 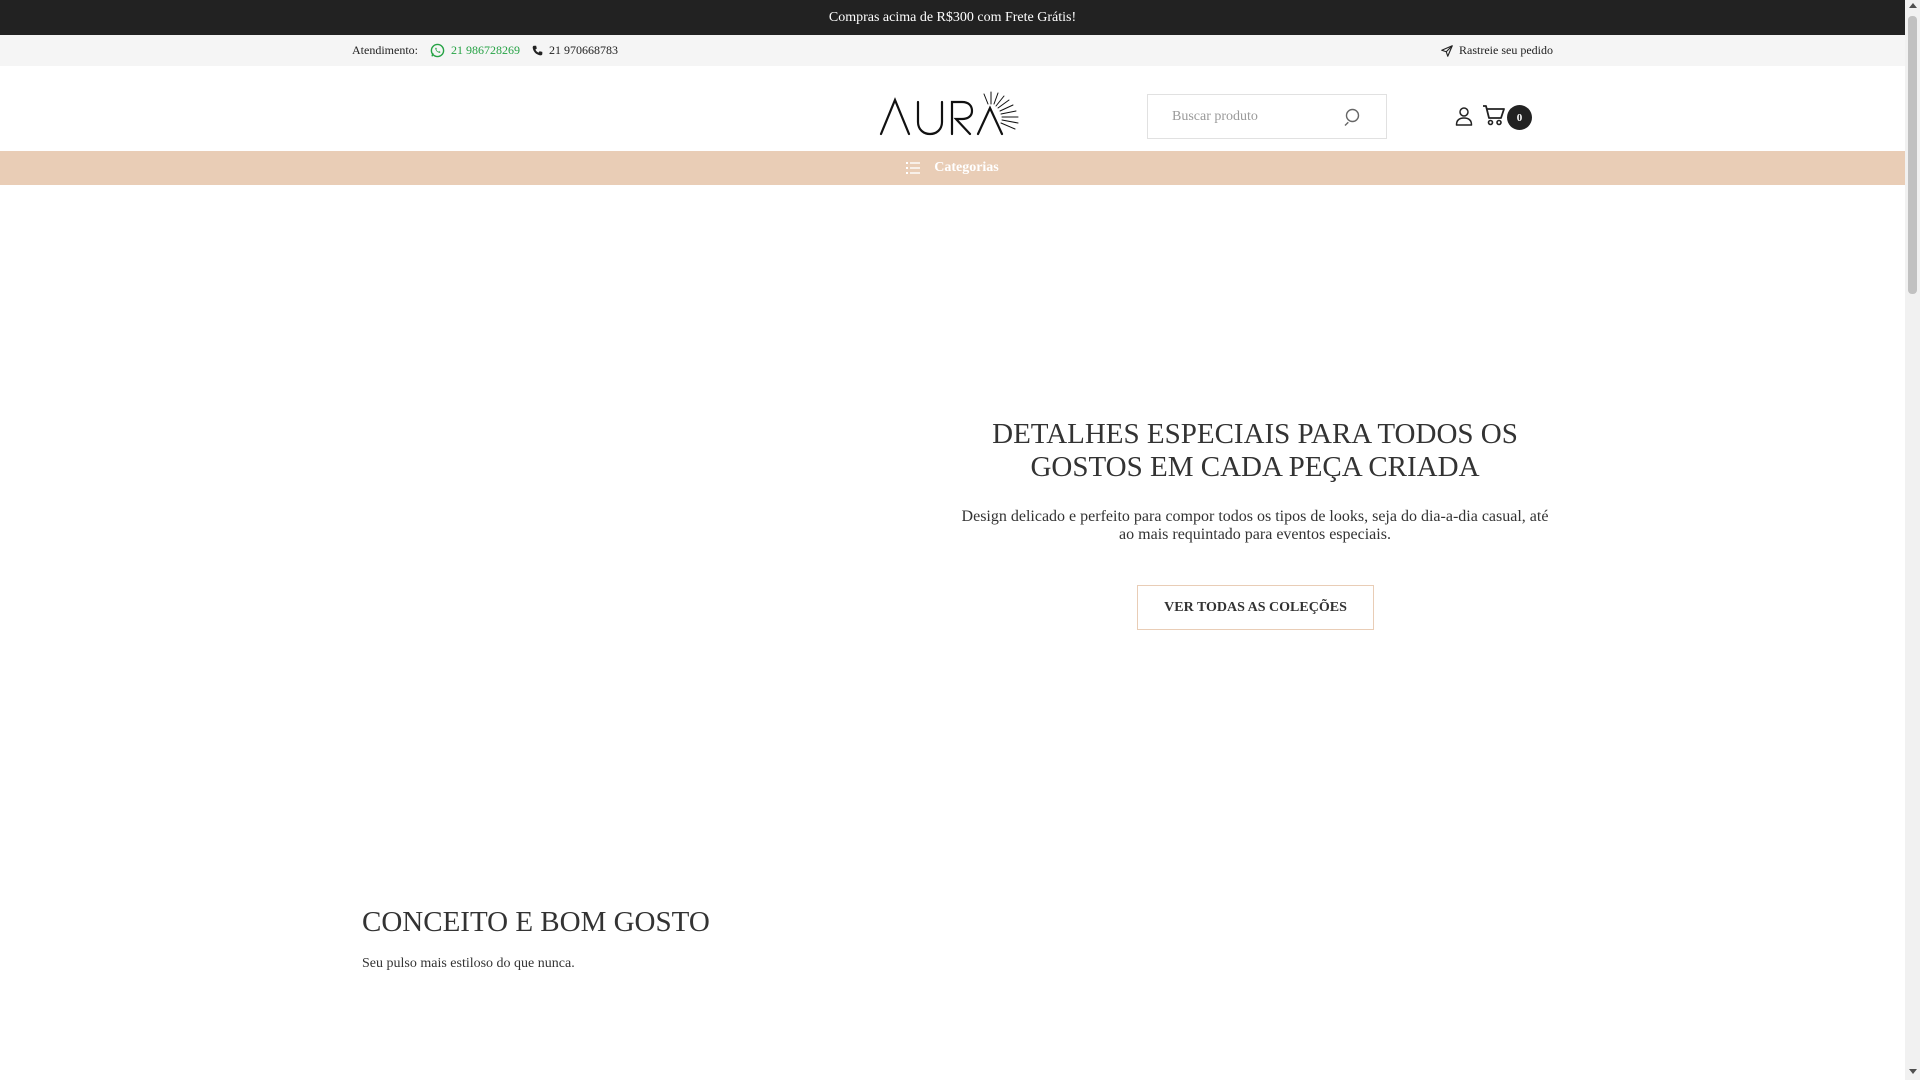 I want to click on promo-bar: Compras acima de R$300 com Frete Grátis!, so click(x=952, y=17).